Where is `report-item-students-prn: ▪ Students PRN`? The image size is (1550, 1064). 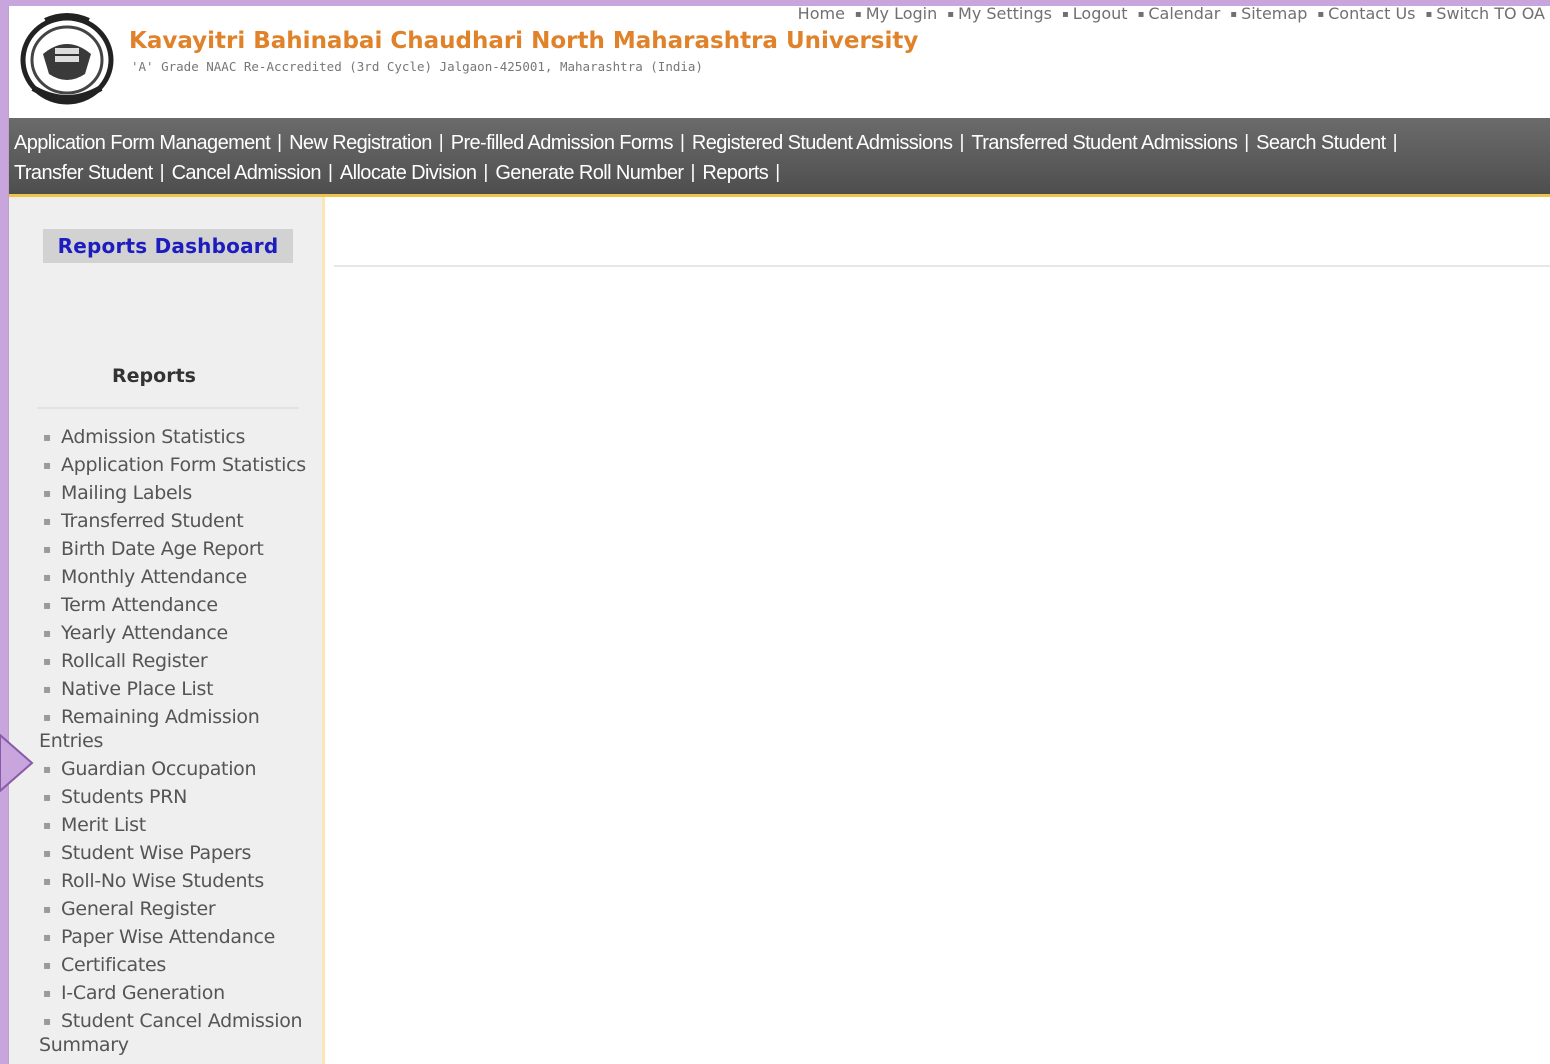 report-item-students-prn: ▪ Students PRN is located at coordinates (178, 797).